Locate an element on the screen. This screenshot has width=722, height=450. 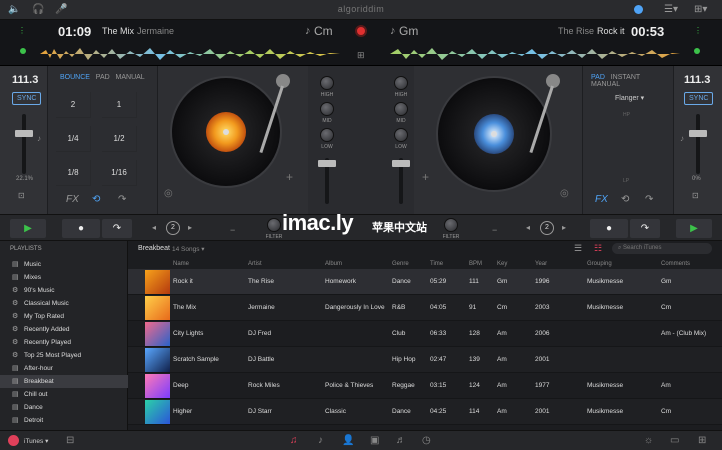
effect-select: Flanger ▾ is located at coordinates (629, 98).